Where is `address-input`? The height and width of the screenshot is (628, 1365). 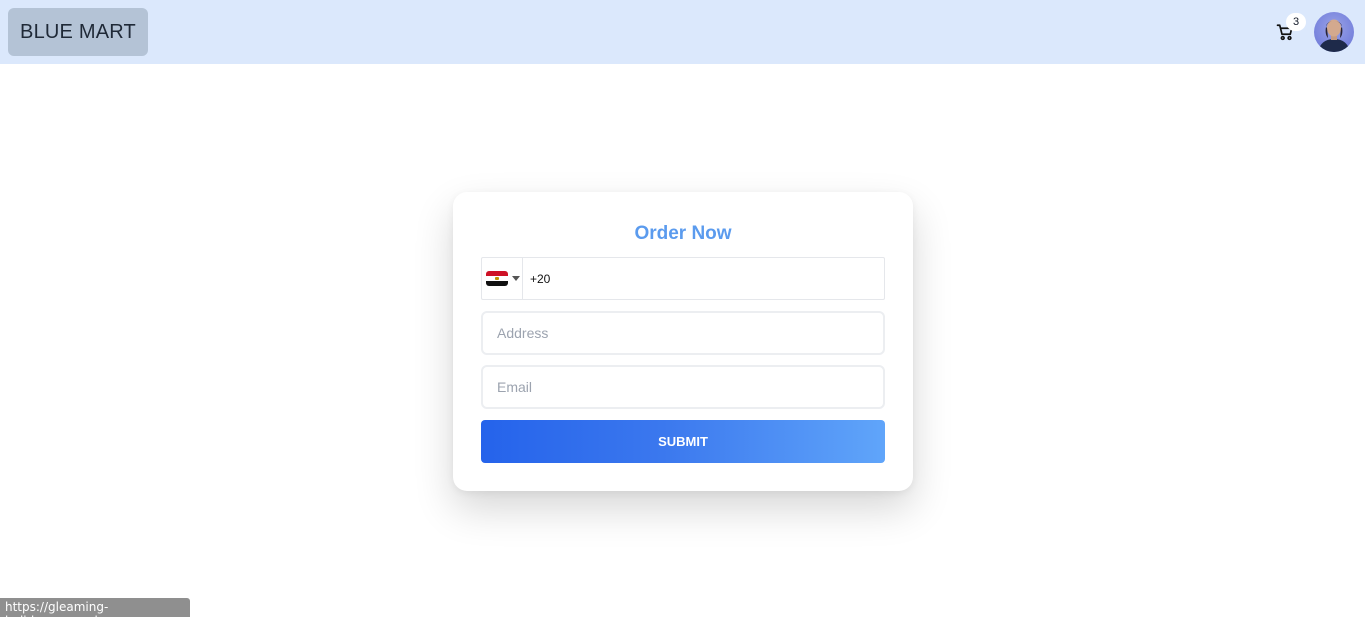
address-input is located at coordinates (683, 333).